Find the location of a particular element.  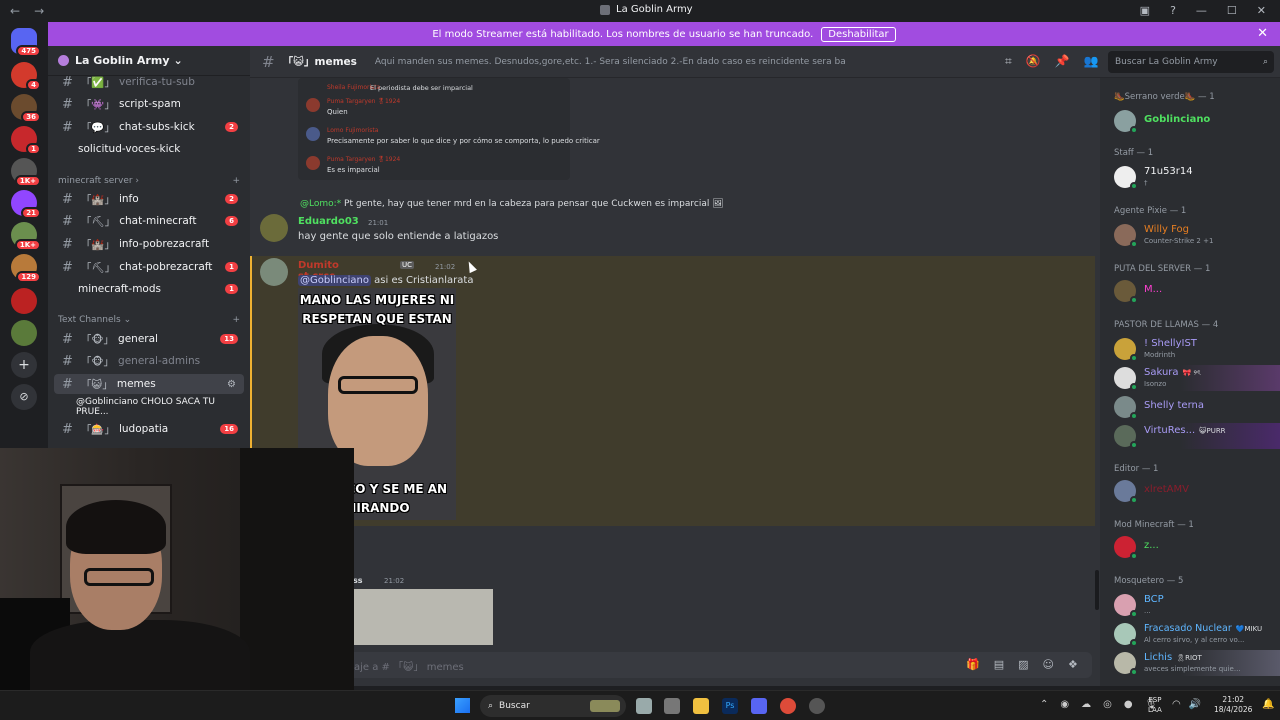

member-list-icon: 👥 is located at coordinates (1091, 61).